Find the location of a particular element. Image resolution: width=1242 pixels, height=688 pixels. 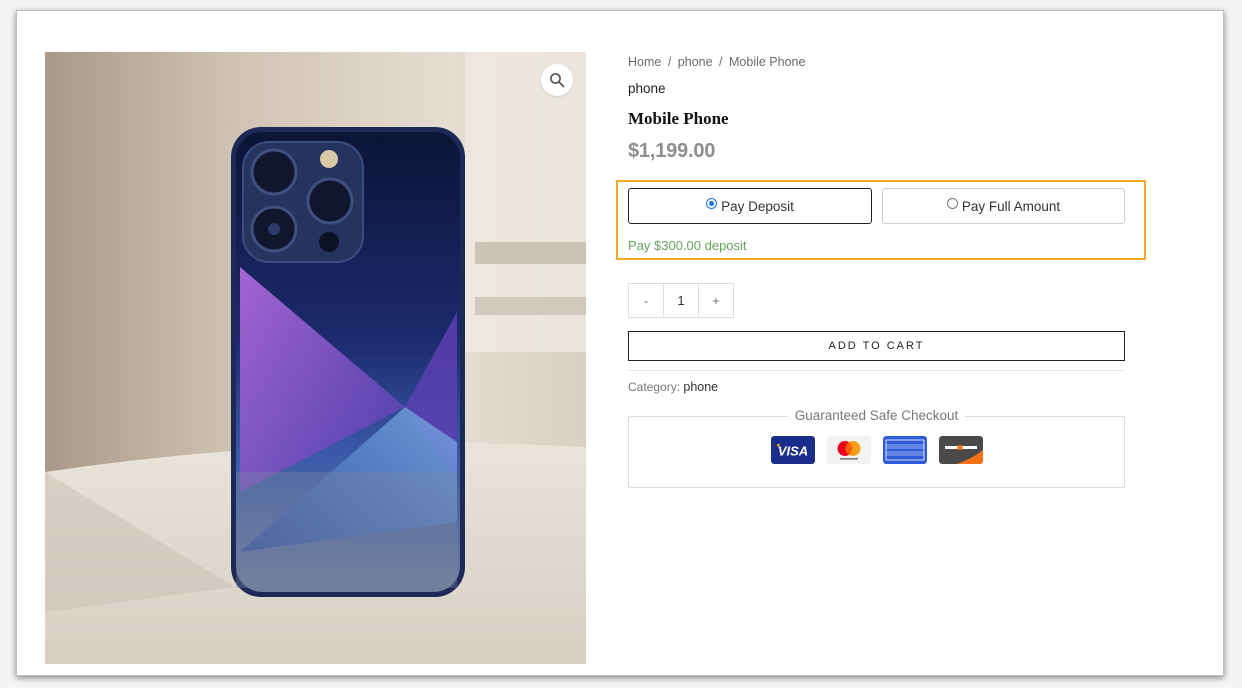

pay-full-label: Pay Full Amount is located at coordinates (1011, 206).